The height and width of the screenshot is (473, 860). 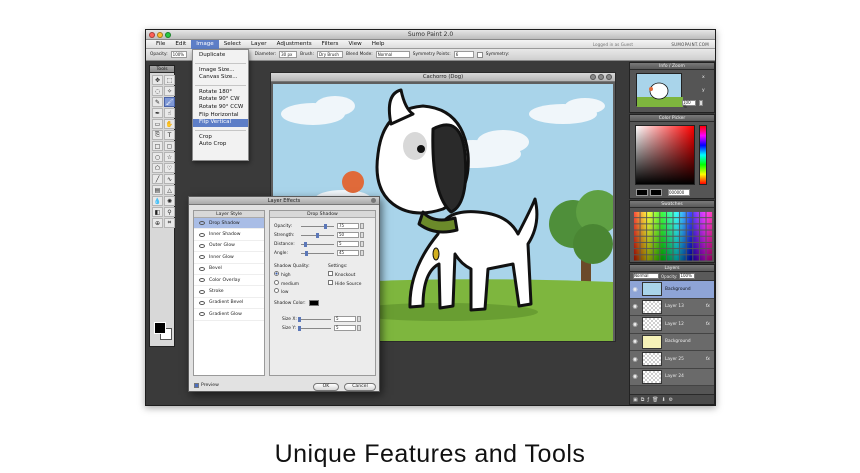 I want to click on layer-row: ◉ Layer 13 fx, so click(x=672, y=307).